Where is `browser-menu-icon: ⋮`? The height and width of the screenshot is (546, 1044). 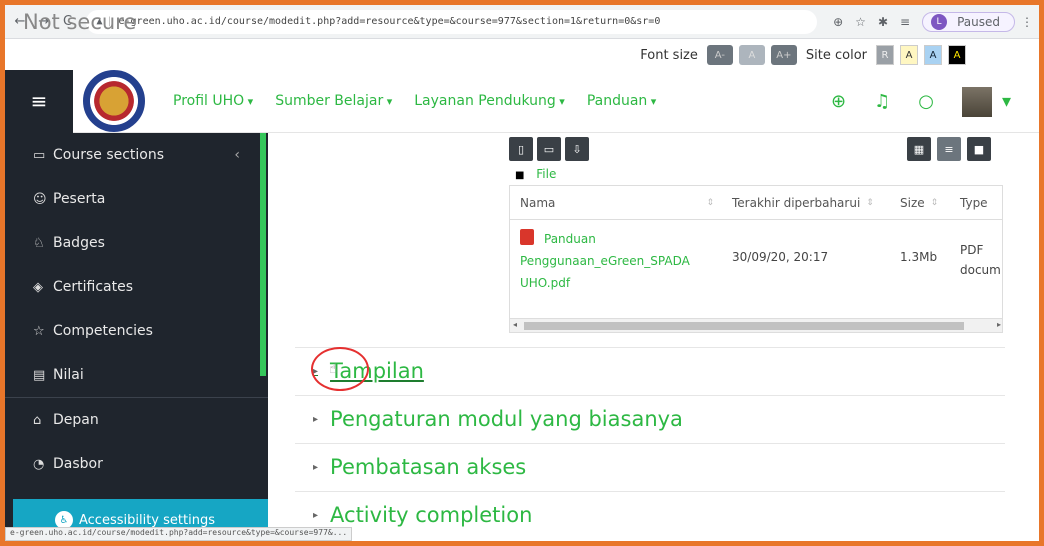 browser-menu-icon: ⋮ is located at coordinates (1027, 22).